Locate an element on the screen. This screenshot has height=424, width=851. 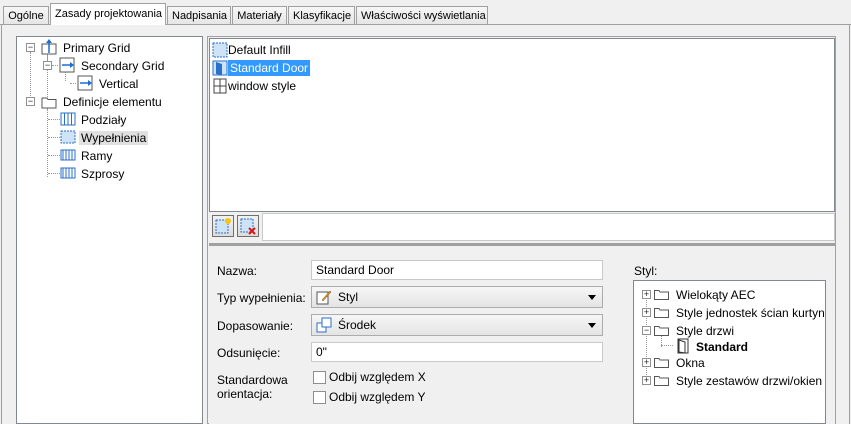
style-item-door-window-assemblies: Style zestawów drzwi/okien is located at coordinates (749, 381).